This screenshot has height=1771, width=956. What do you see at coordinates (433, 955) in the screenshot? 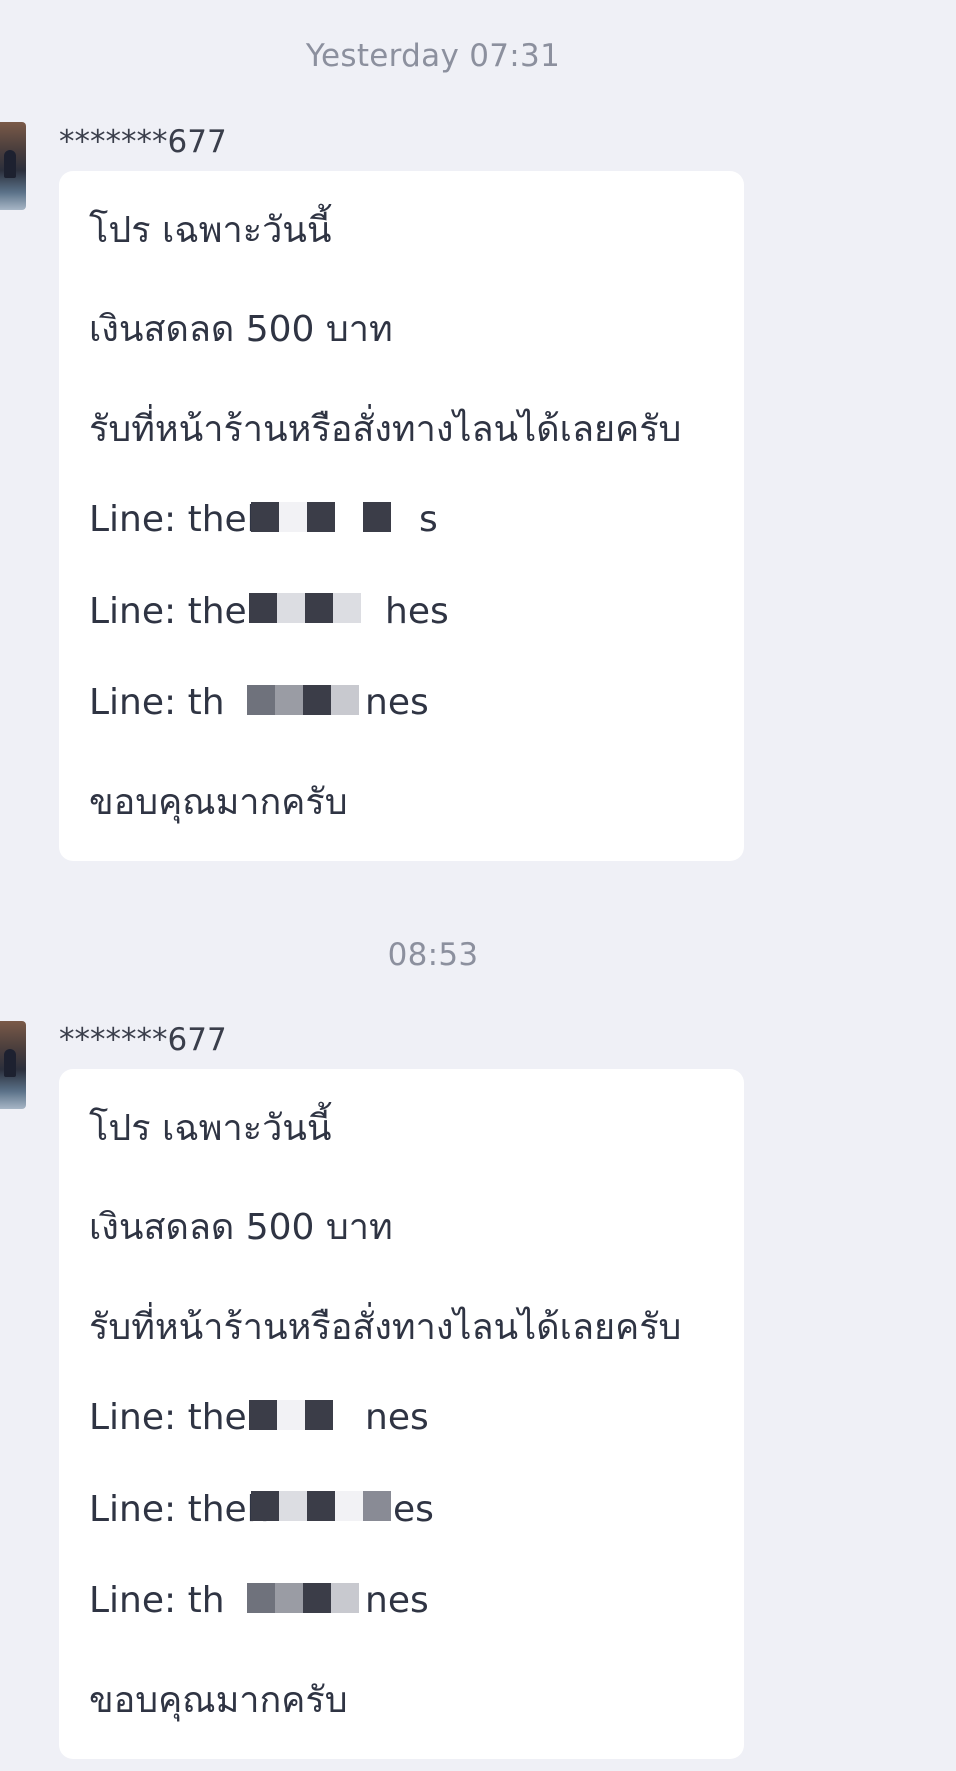
I see `timestamp: 08:53` at bounding box center [433, 955].